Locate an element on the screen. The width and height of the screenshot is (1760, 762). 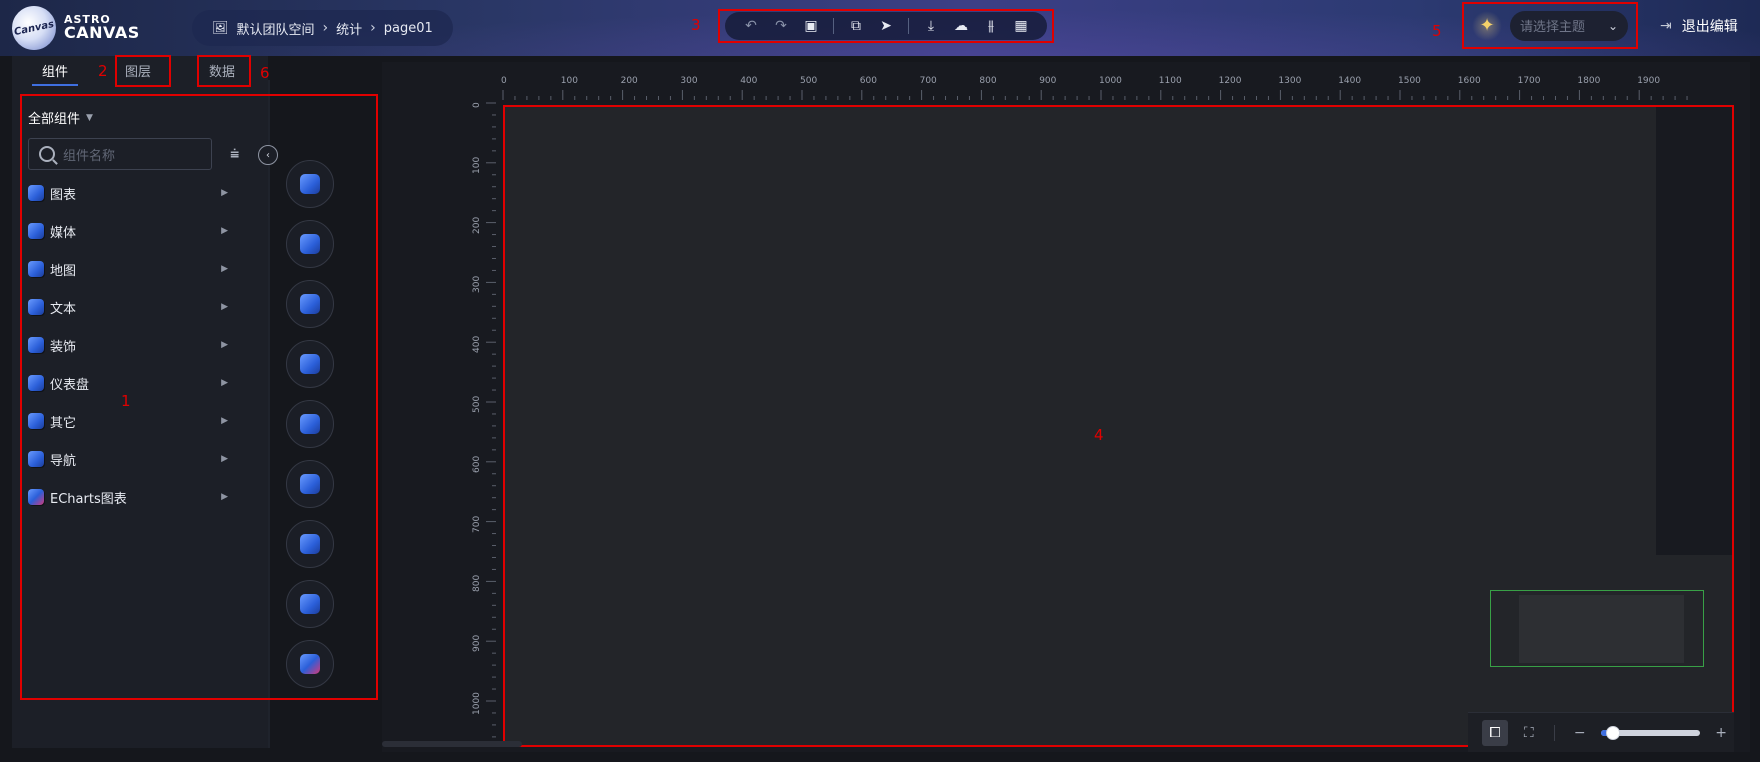
redo-button: ↷ is located at coordinates (781, 26).